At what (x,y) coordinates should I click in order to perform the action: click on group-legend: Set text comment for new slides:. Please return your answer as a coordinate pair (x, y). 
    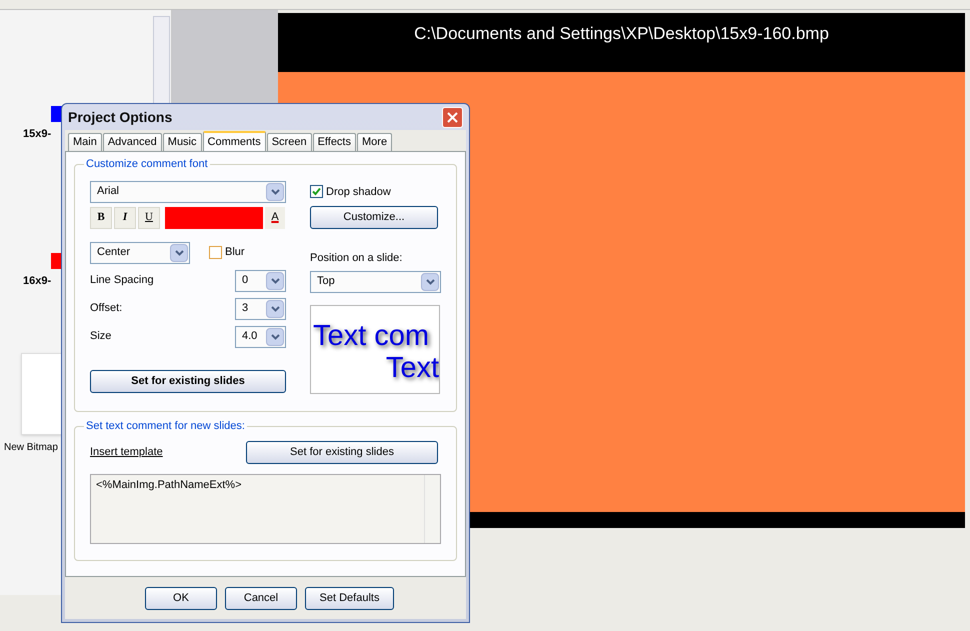
    Looking at the image, I should click on (165, 426).